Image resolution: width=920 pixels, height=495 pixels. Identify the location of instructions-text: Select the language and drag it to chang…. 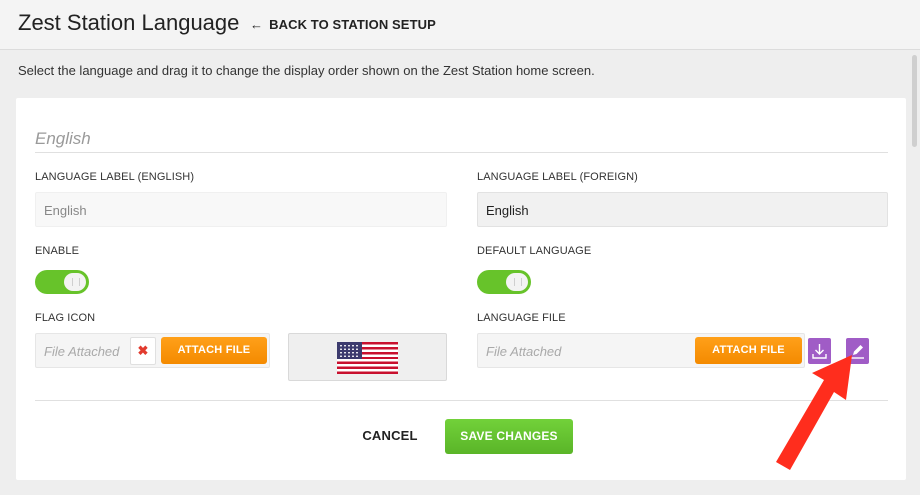
(306, 70).